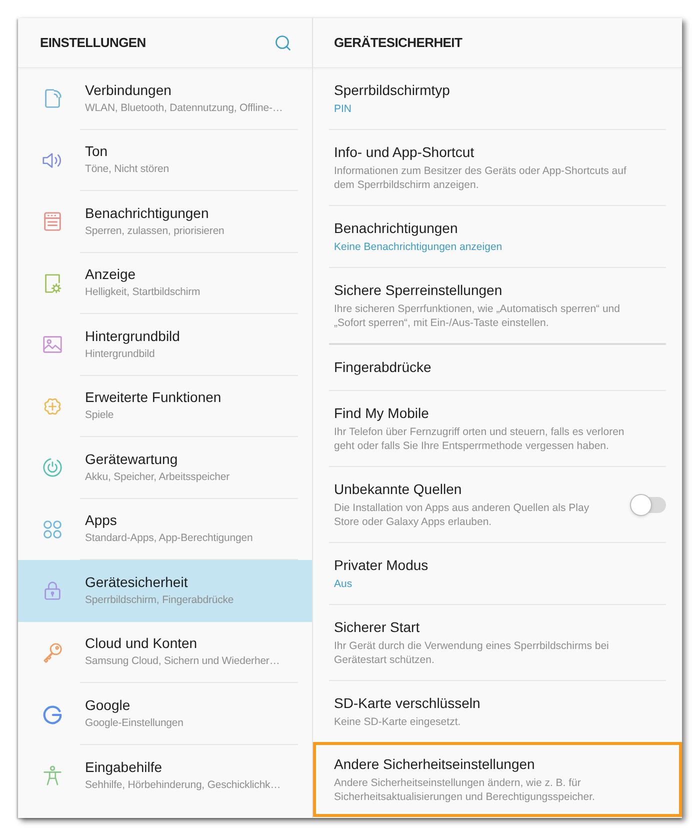 This screenshot has width=700, height=836. I want to click on setting-title: Benachrichtigungen, so click(396, 228).